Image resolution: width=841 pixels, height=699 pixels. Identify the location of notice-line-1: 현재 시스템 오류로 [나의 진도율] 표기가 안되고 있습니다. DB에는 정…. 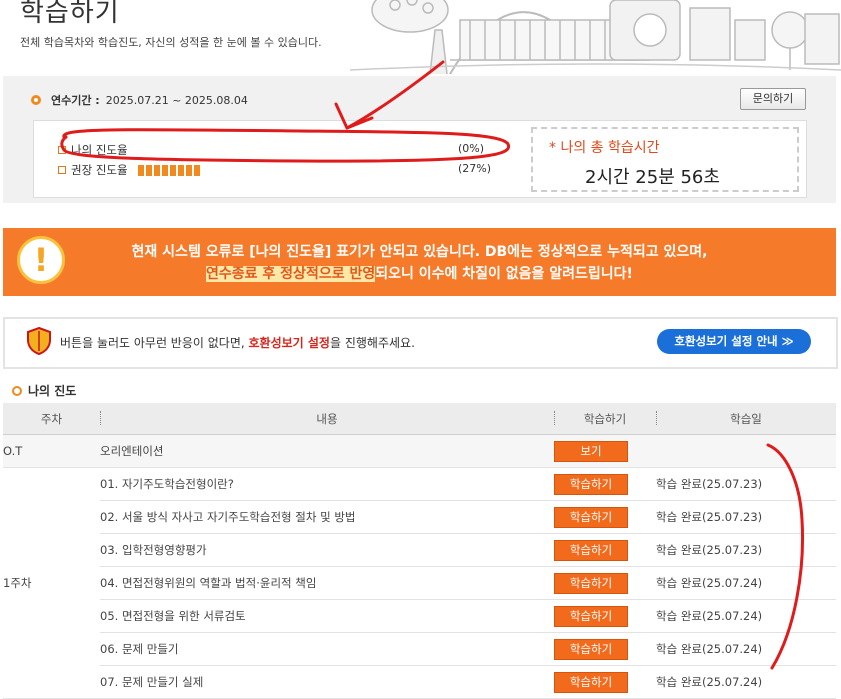
(419, 252).